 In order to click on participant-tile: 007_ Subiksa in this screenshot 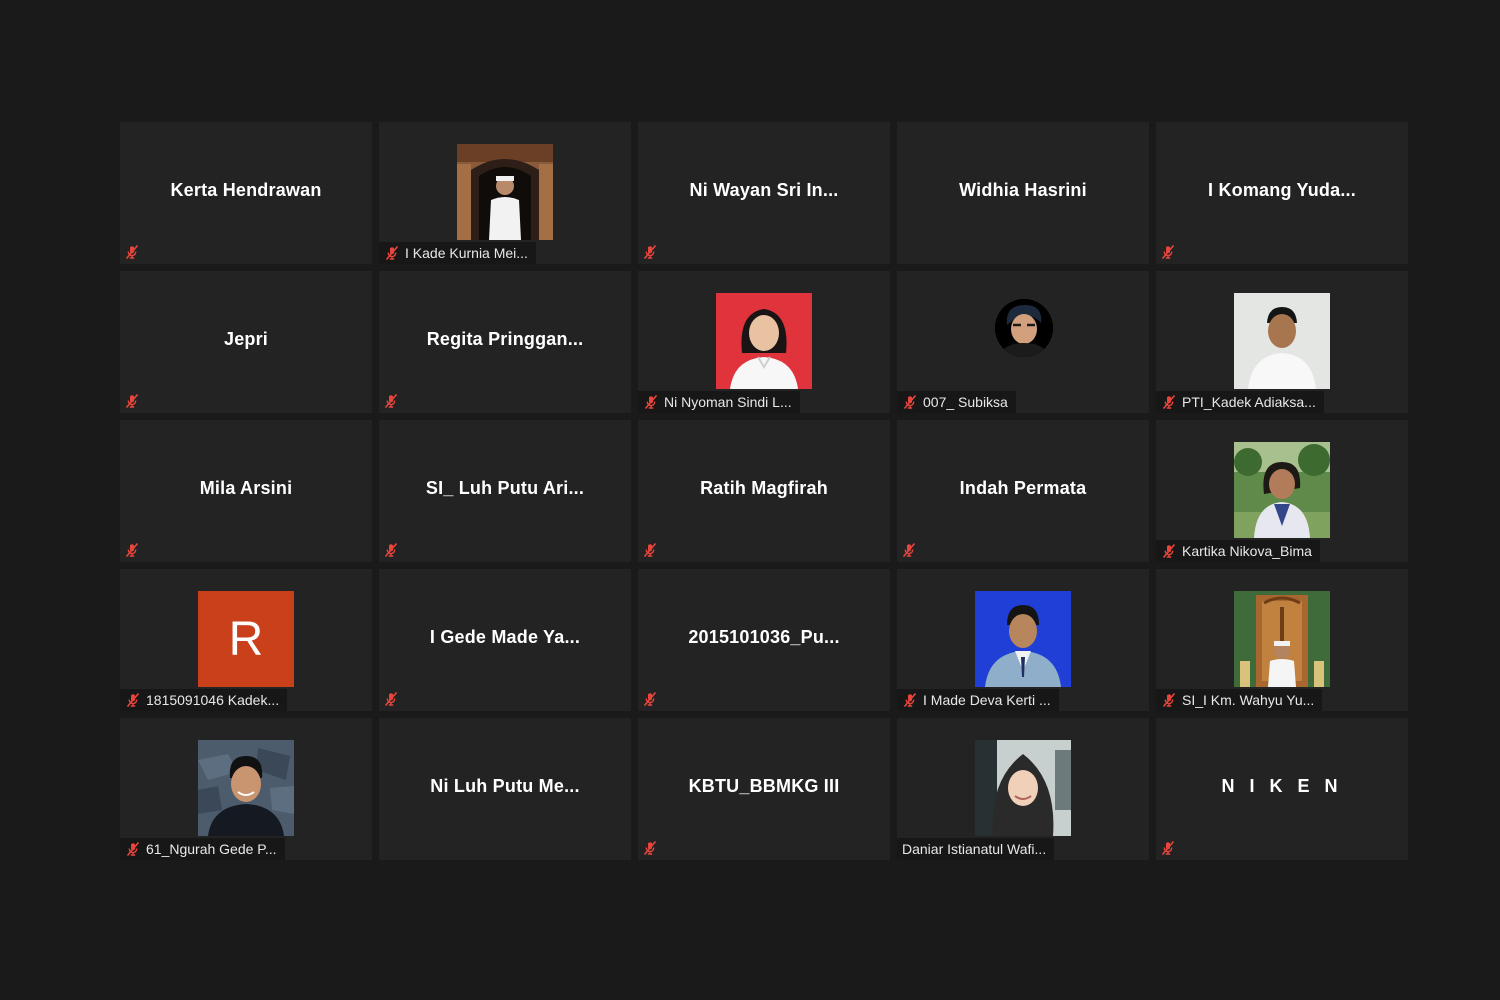, I will do `click(1023, 342)`.